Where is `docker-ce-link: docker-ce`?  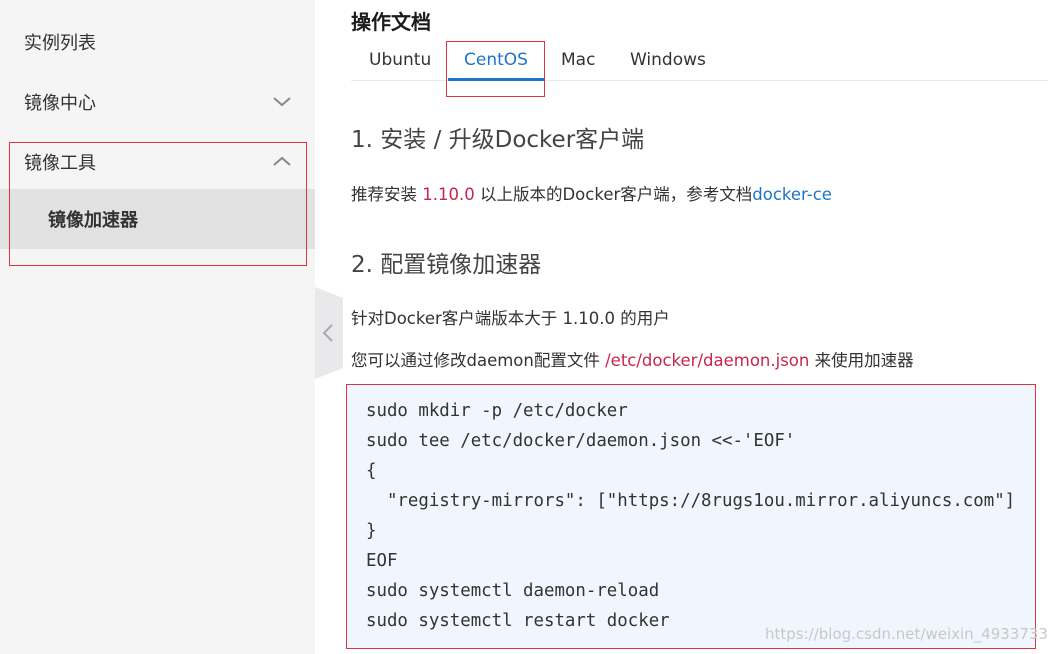 docker-ce-link: docker-ce is located at coordinates (792, 194).